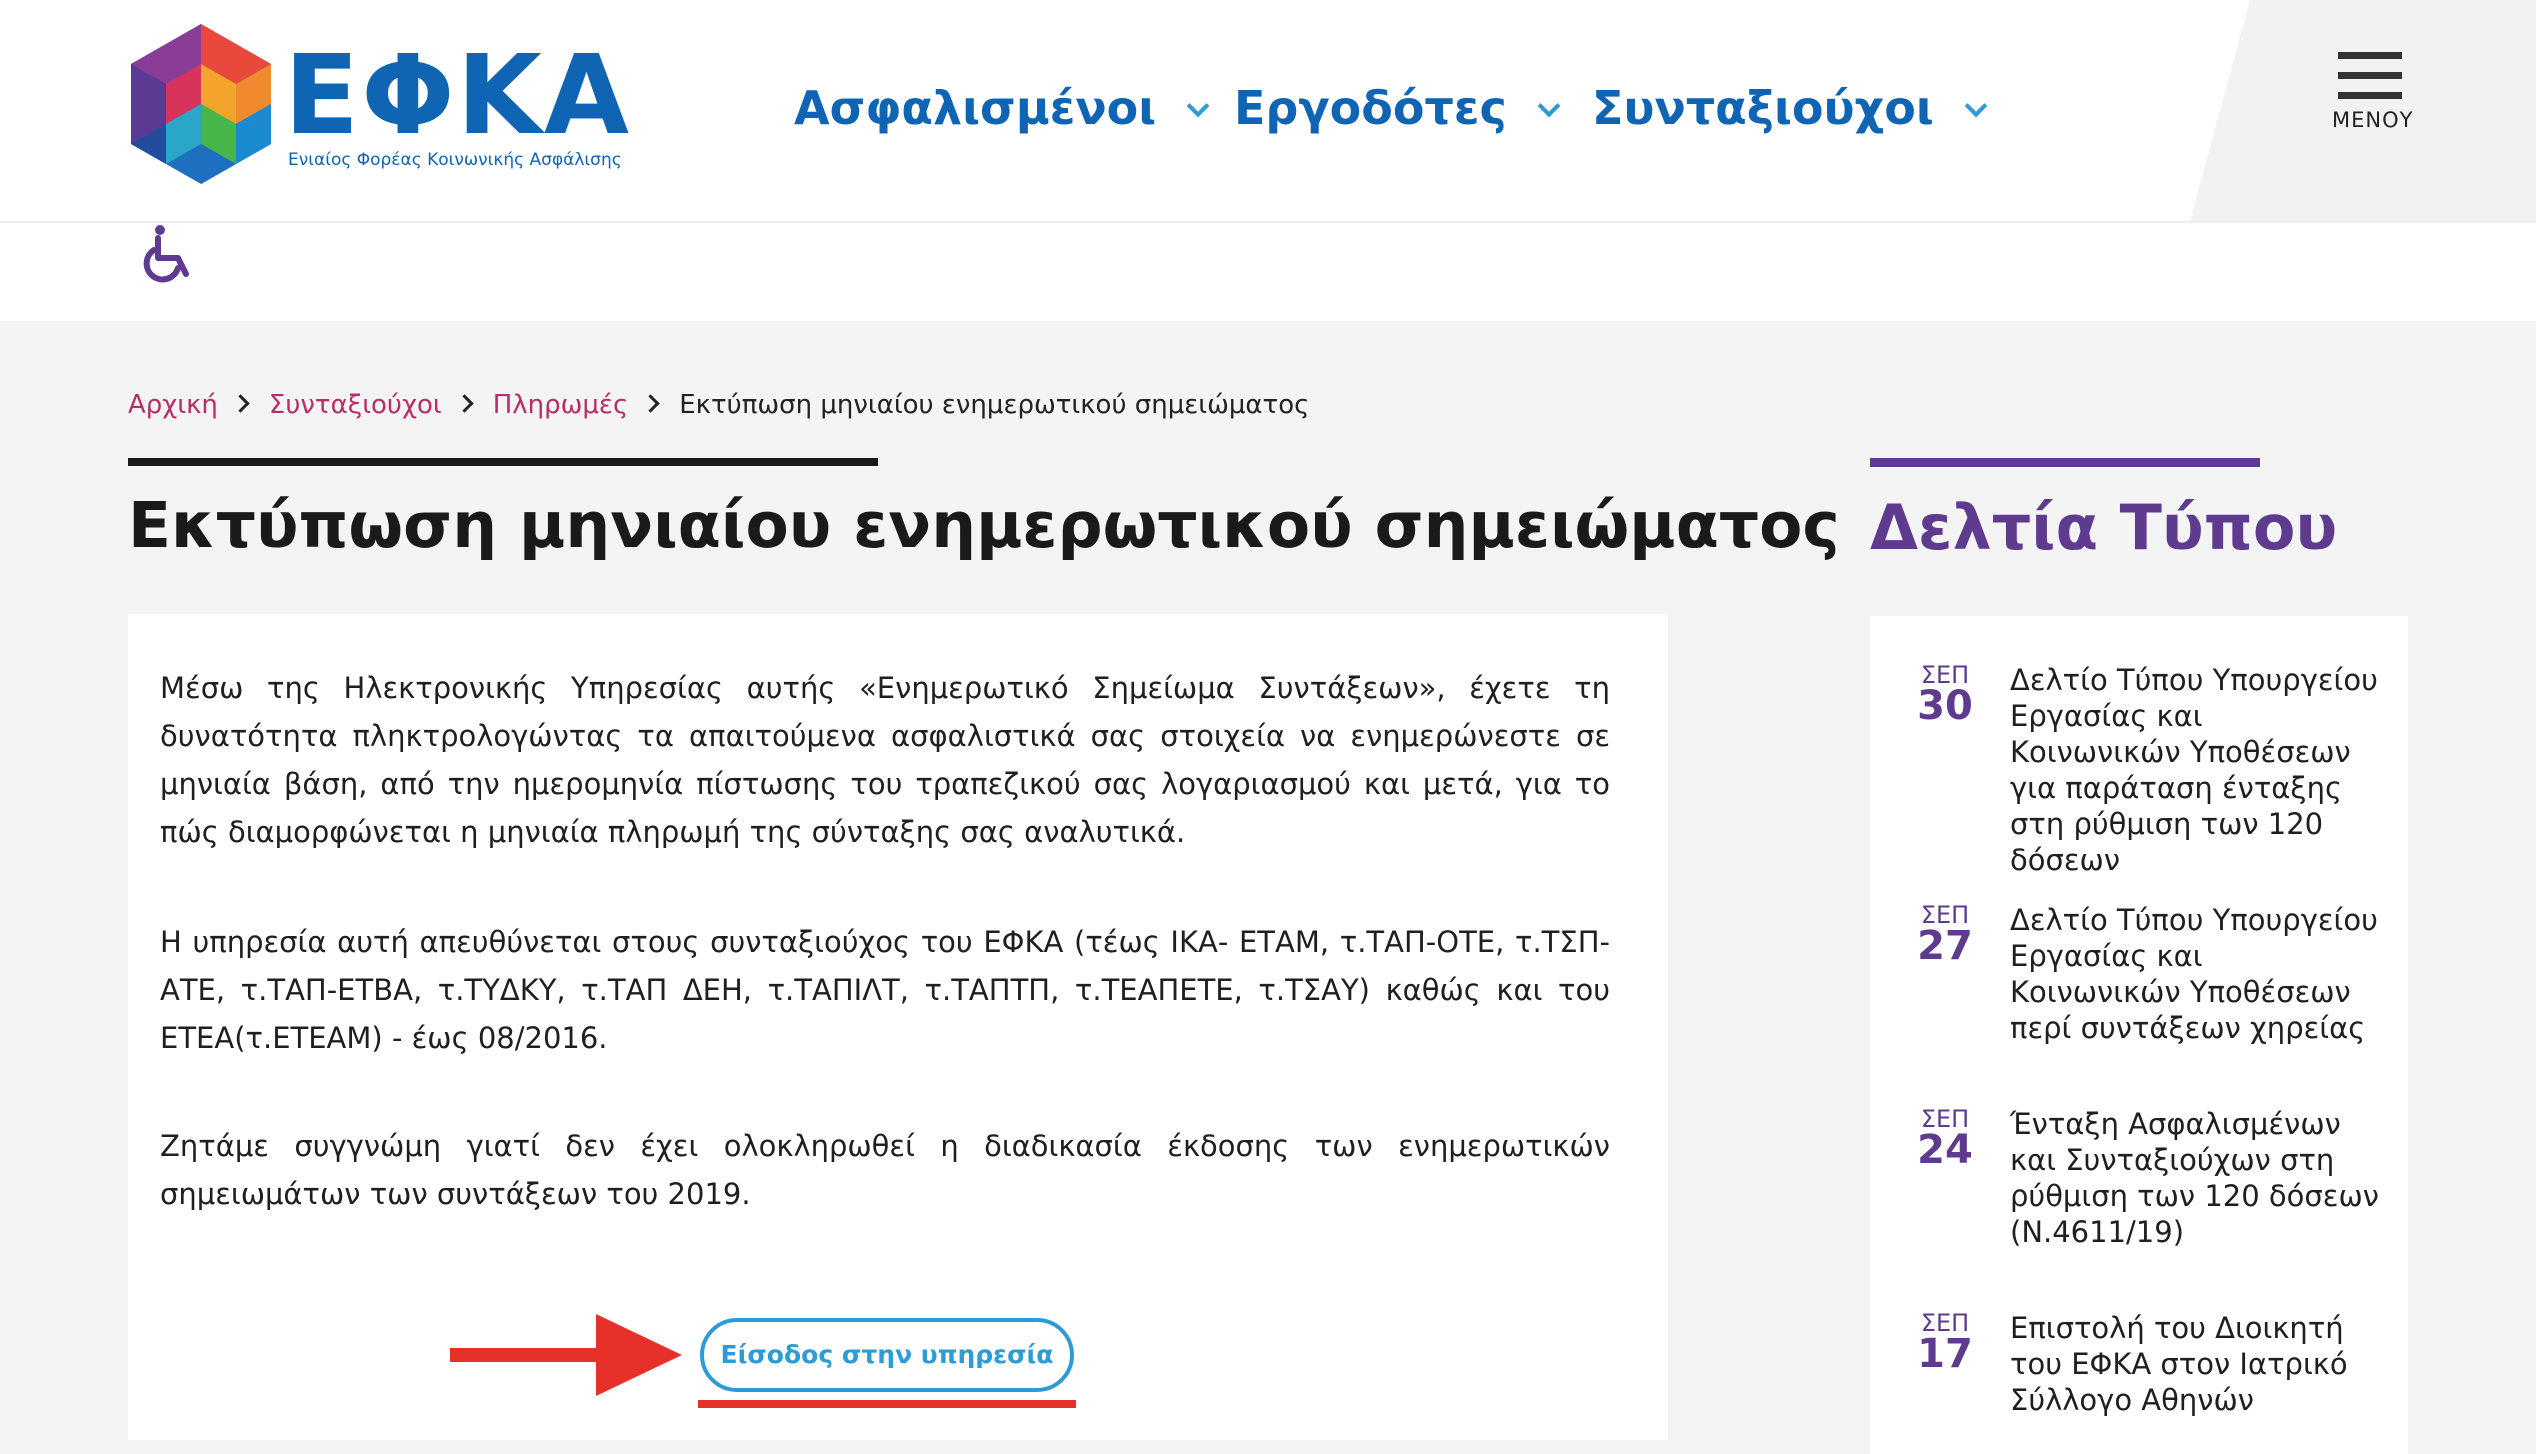 This screenshot has height=1454, width=2536. I want to click on title-divider, so click(503, 462).